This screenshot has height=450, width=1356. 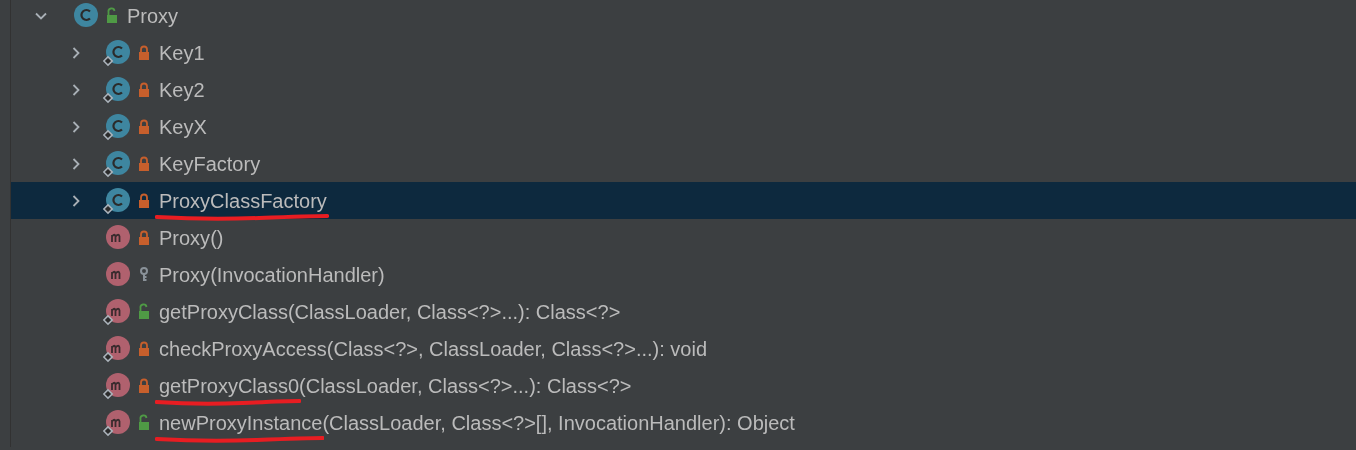 What do you see at coordinates (683, 200) in the screenshot?
I see `tree-row: ProxyClassFactory` at bounding box center [683, 200].